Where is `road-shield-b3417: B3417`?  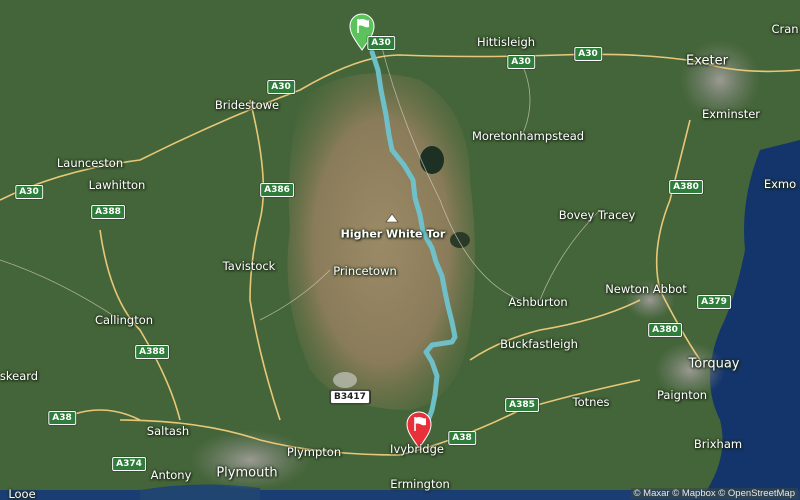
road-shield-b3417: B3417 is located at coordinates (350, 397).